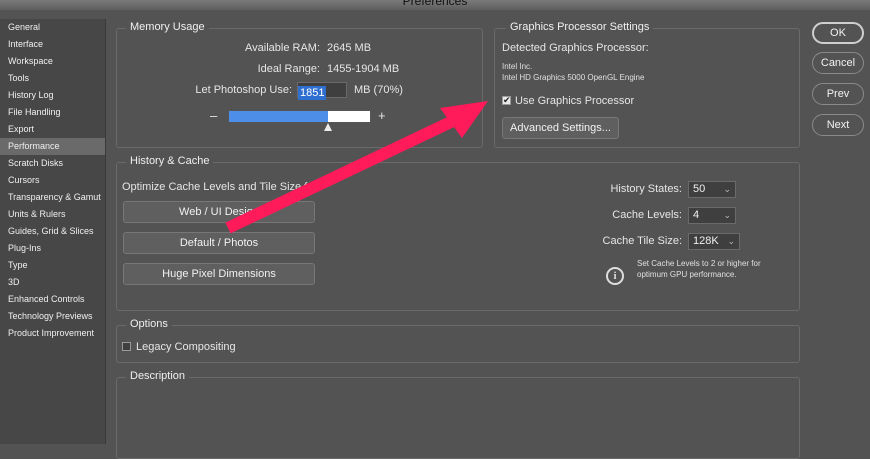  Describe the element at coordinates (312, 93) in the screenshot. I see `photoshop-use-value: 1851` at that location.